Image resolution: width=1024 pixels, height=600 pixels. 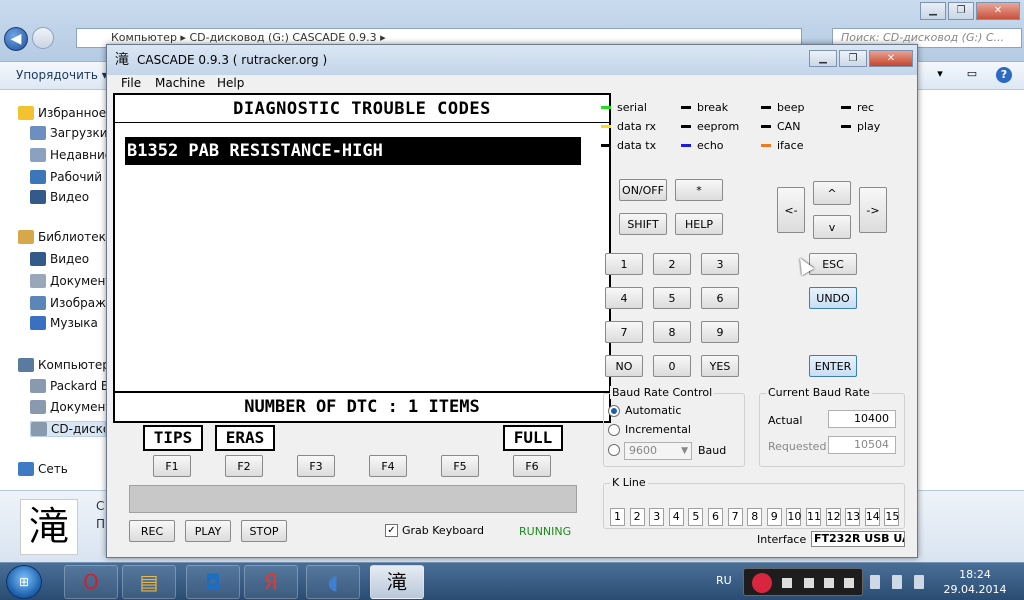 What do you see at coordinates (434, 530) in the screenshot?
I see `grab-keyboard-checkbox: ✓ Grab Keyboard` at bounding box center [434, 530].